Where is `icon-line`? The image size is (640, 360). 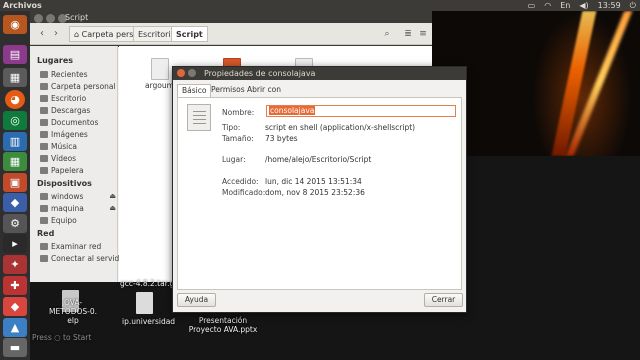
icon-line is located at coordinates (199, 119).